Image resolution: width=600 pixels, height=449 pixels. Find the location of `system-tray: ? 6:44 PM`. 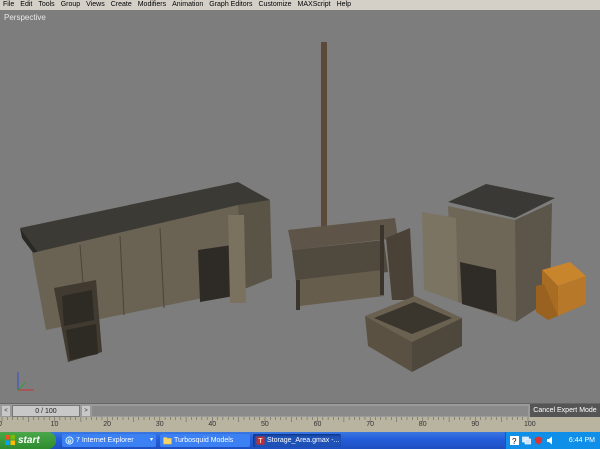

system-tray: ? 6:44 PM is located at coordinates (552, 440).